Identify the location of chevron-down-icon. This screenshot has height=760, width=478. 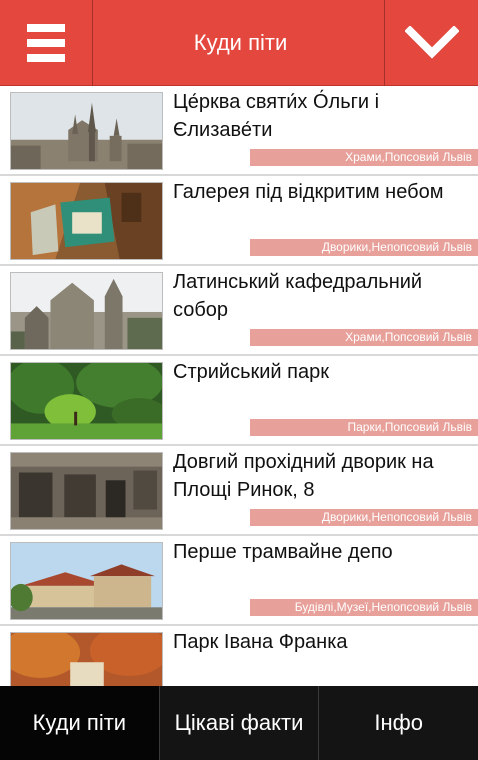
(431, 42).